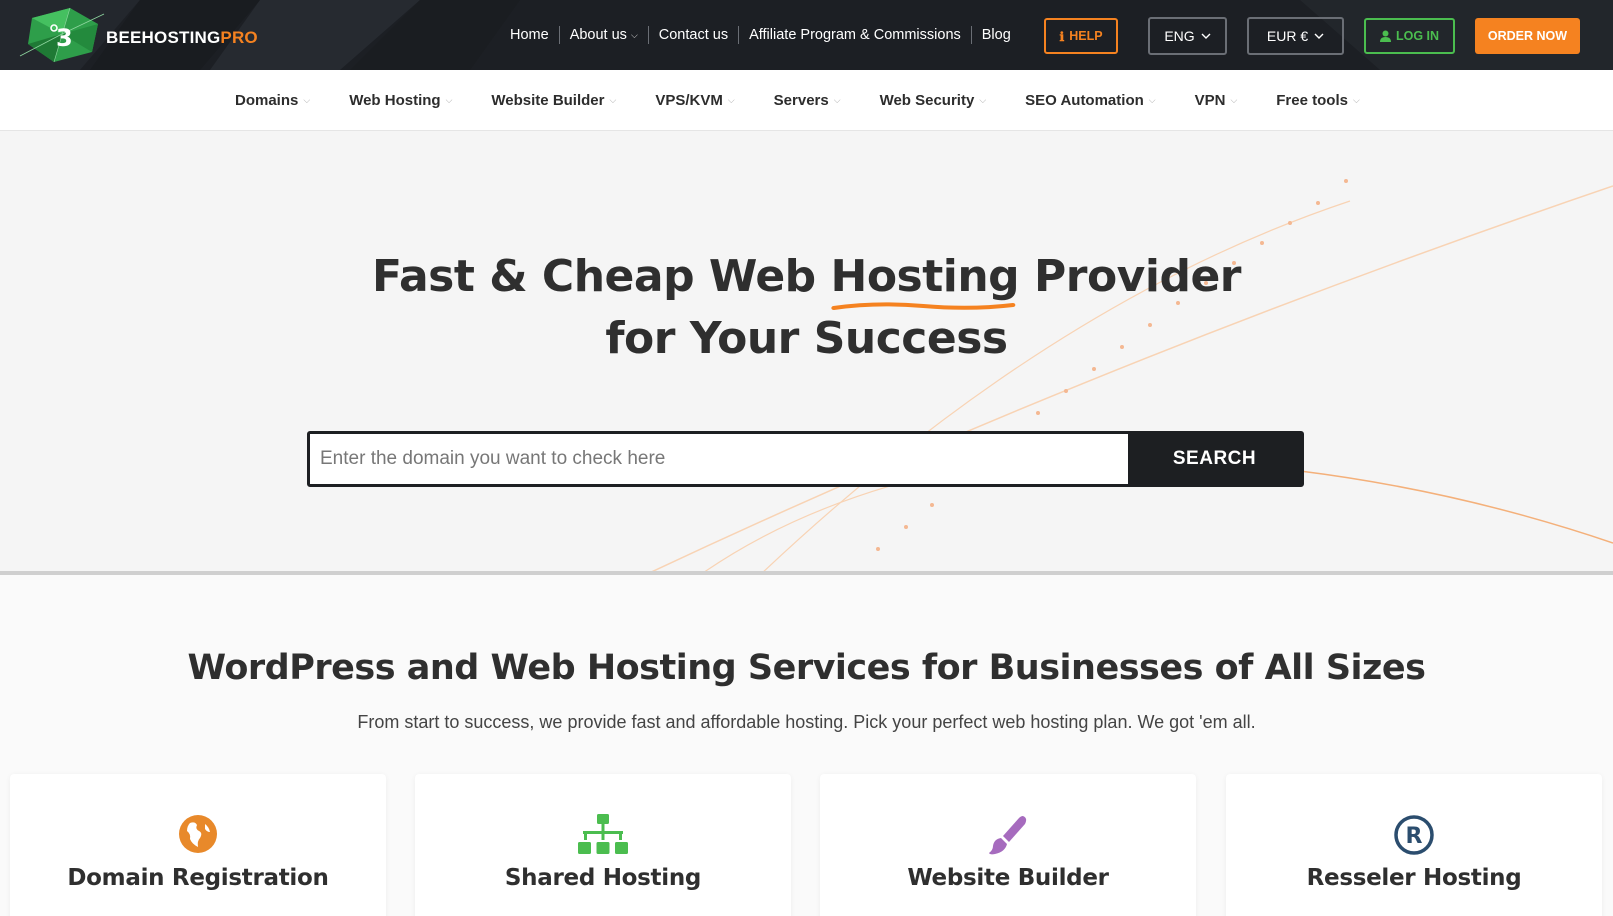 The width and height of the screenshot is (1613, 916). What do you see at coordinates (1008, 836) in the screenshot?
I see `paintbrush-icon` at bounding box center [1008, 836].